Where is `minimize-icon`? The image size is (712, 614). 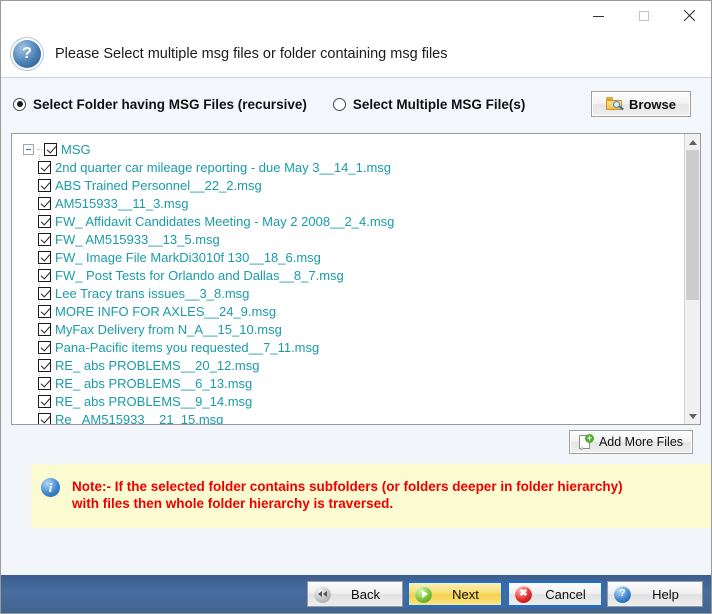 minimize-icon is located at coordinates (598, 16).